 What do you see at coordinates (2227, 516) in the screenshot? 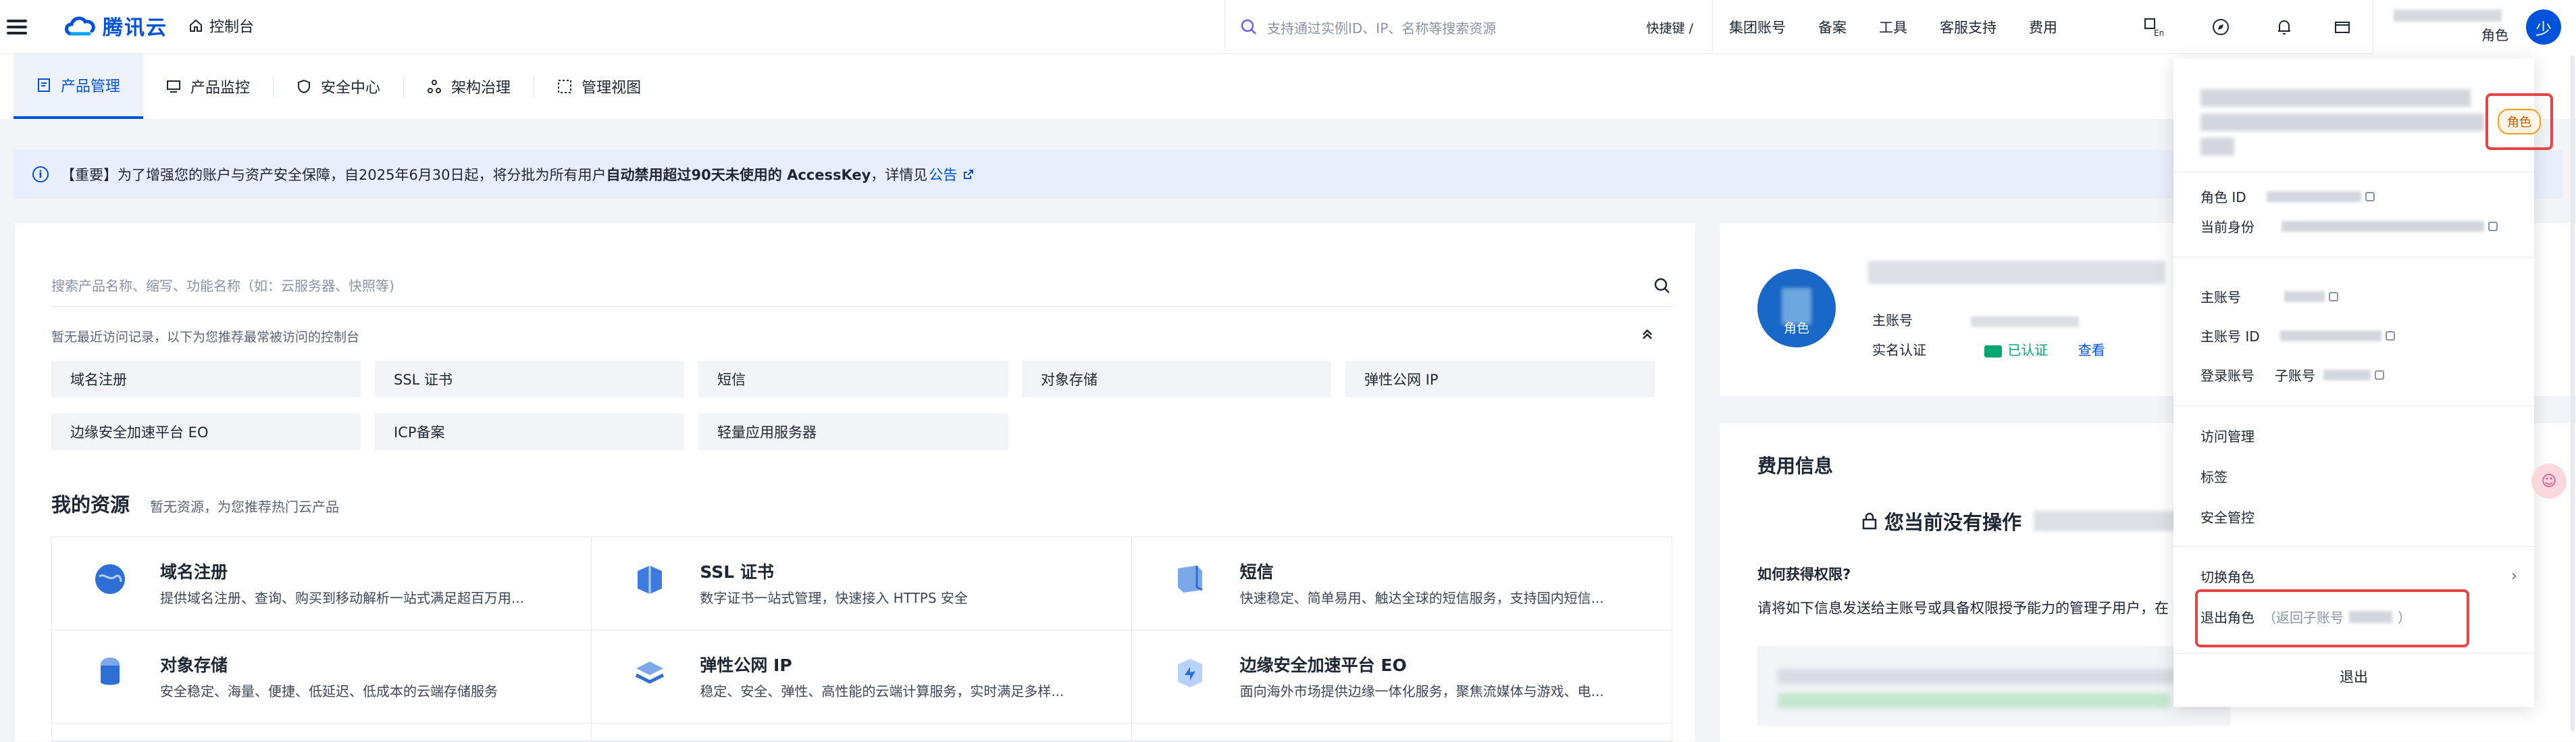
I see `menu-security-control: 安全管控` at bounding box center [2227, 516].